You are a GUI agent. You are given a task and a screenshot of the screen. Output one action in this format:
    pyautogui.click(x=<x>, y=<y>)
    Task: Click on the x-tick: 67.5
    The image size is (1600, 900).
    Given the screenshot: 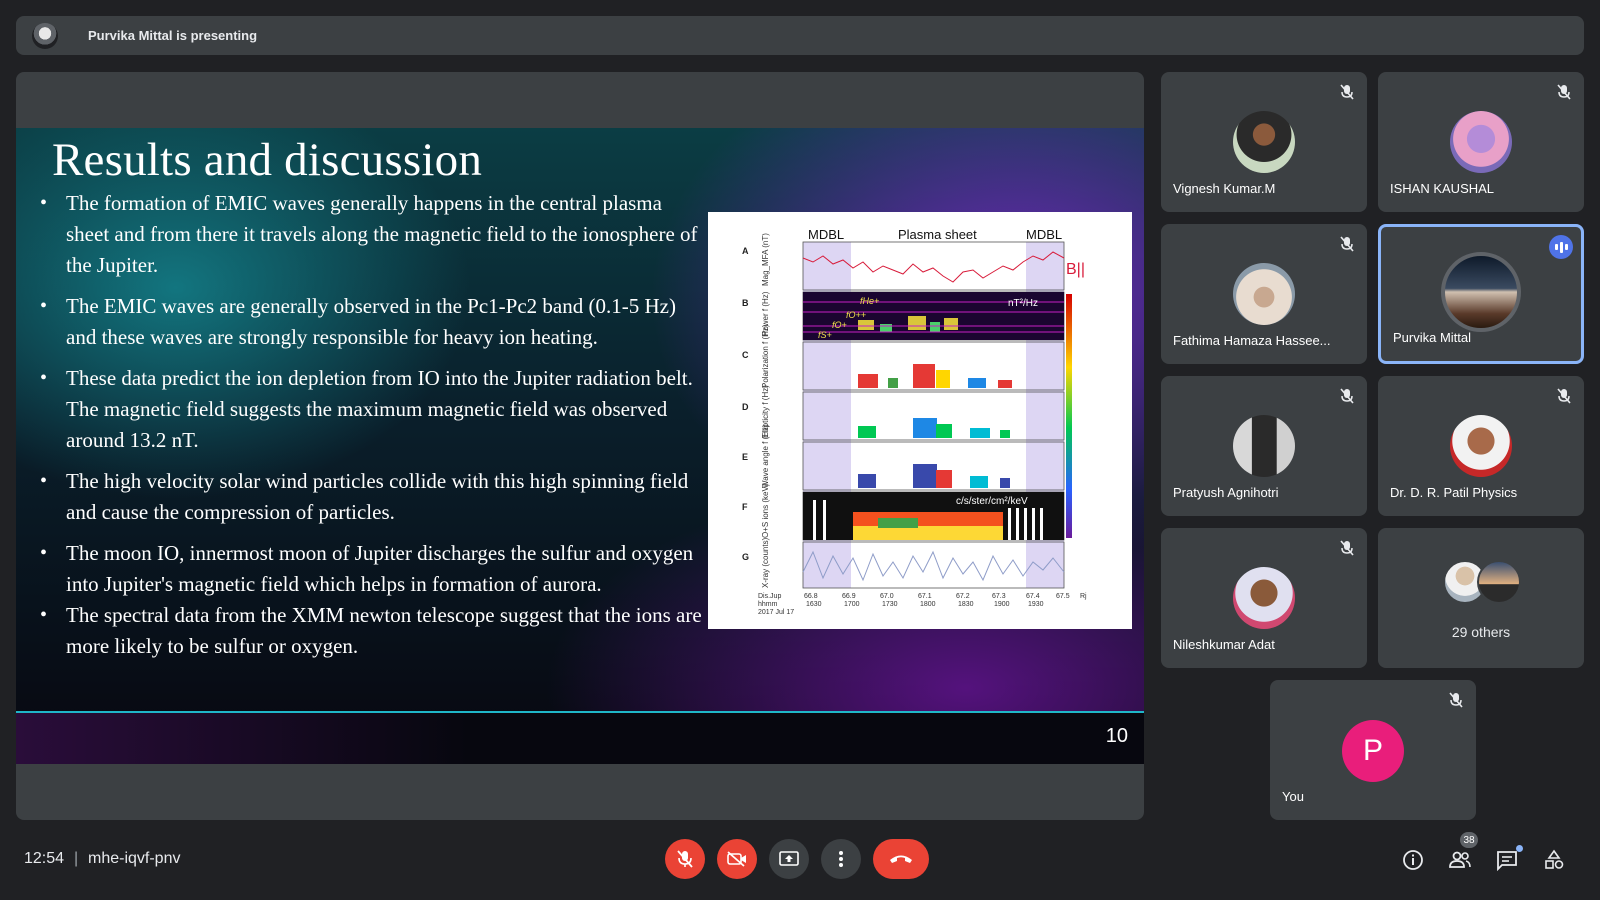 What is the action you would take?
    pyautogui.click(x=1063, y=596)
    